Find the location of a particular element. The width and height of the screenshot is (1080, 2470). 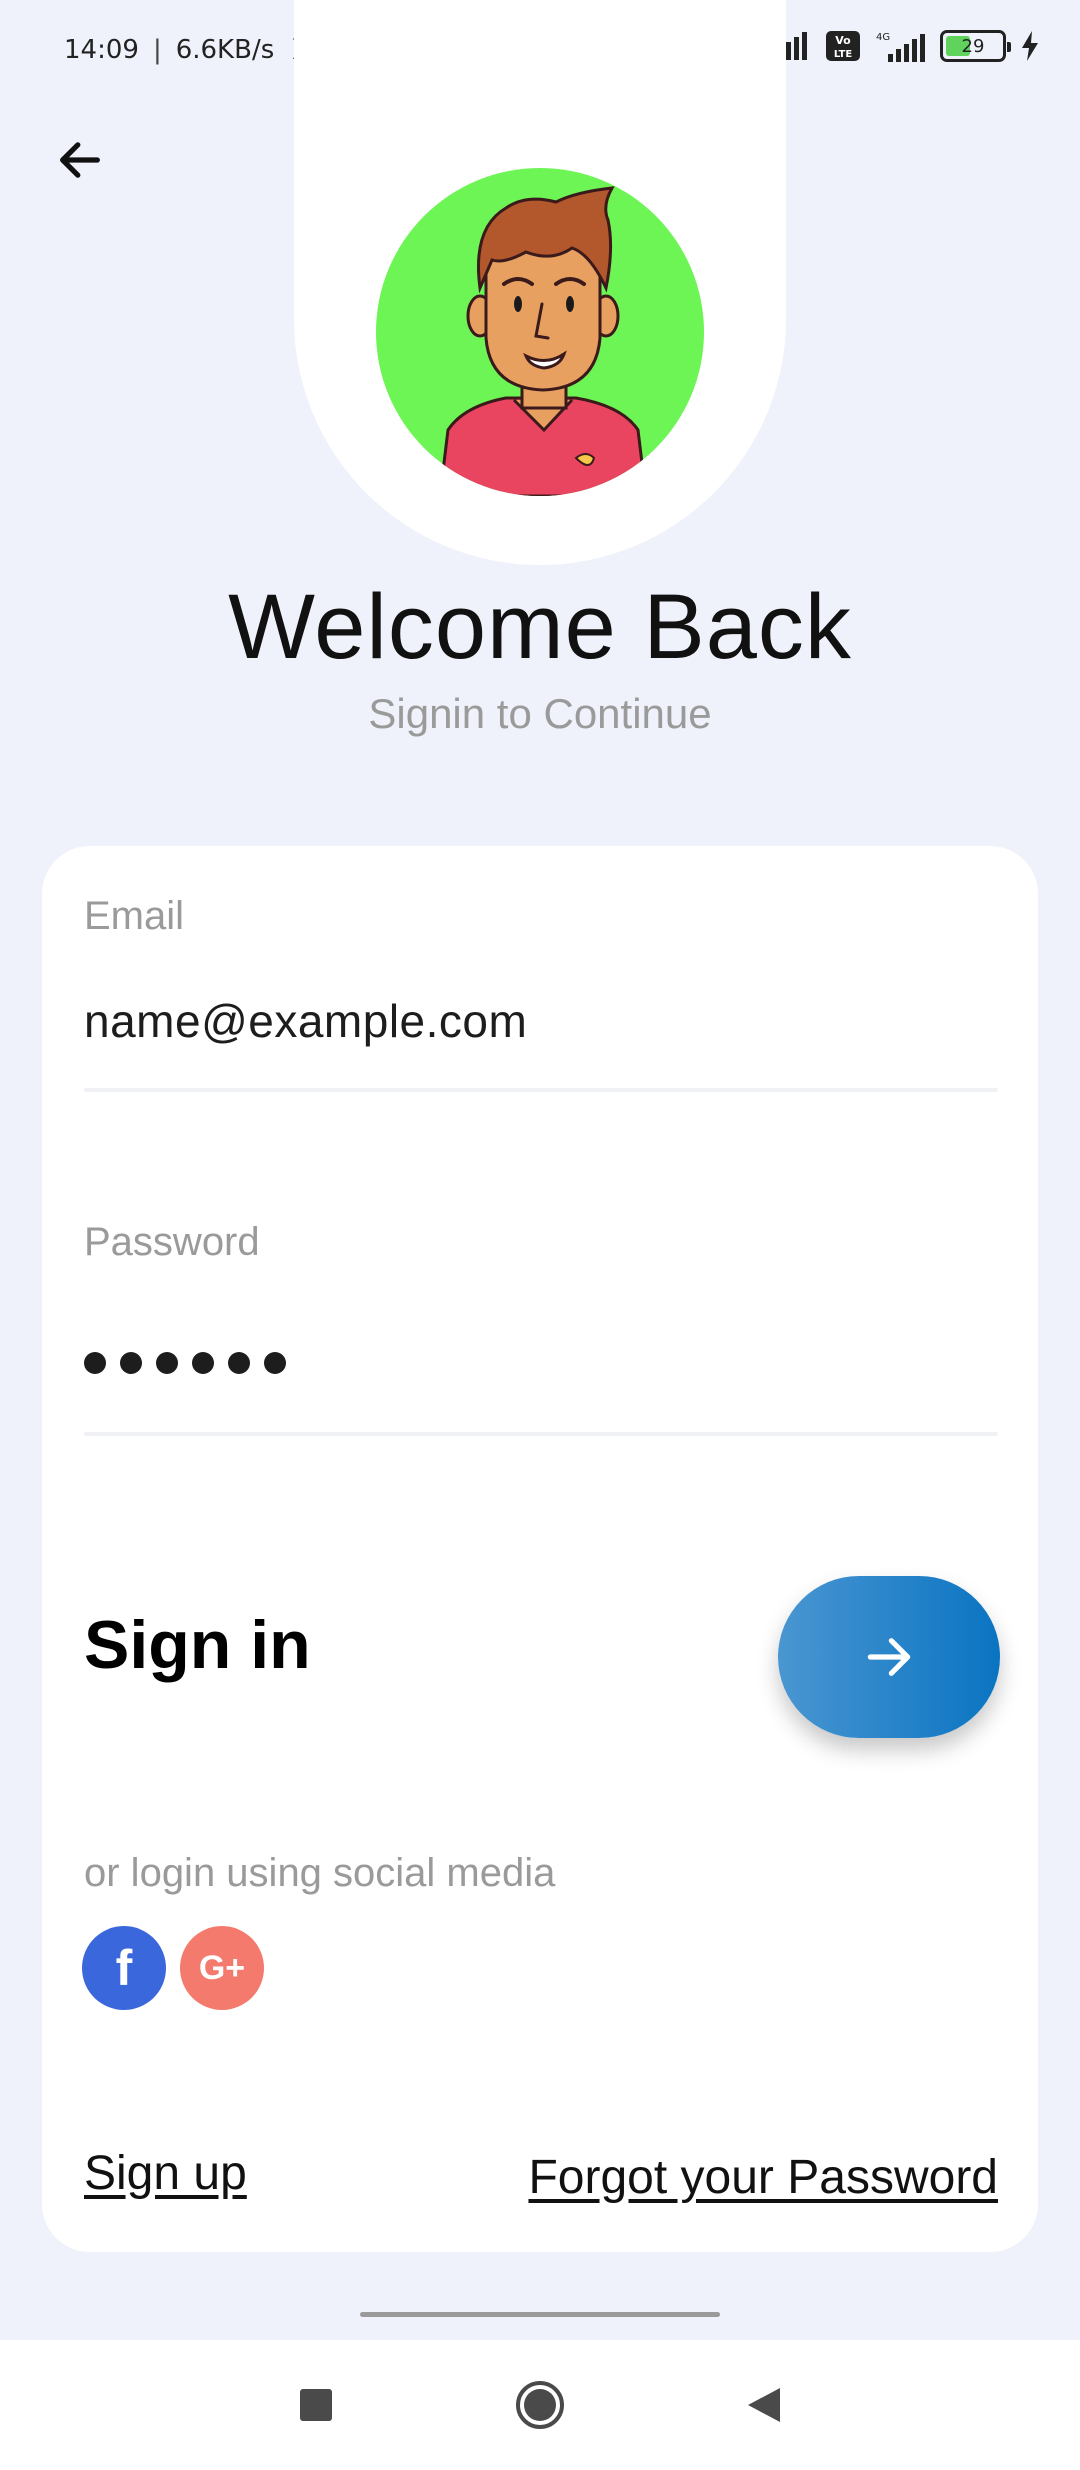

recents-button is located at coordinates (316, 2405).